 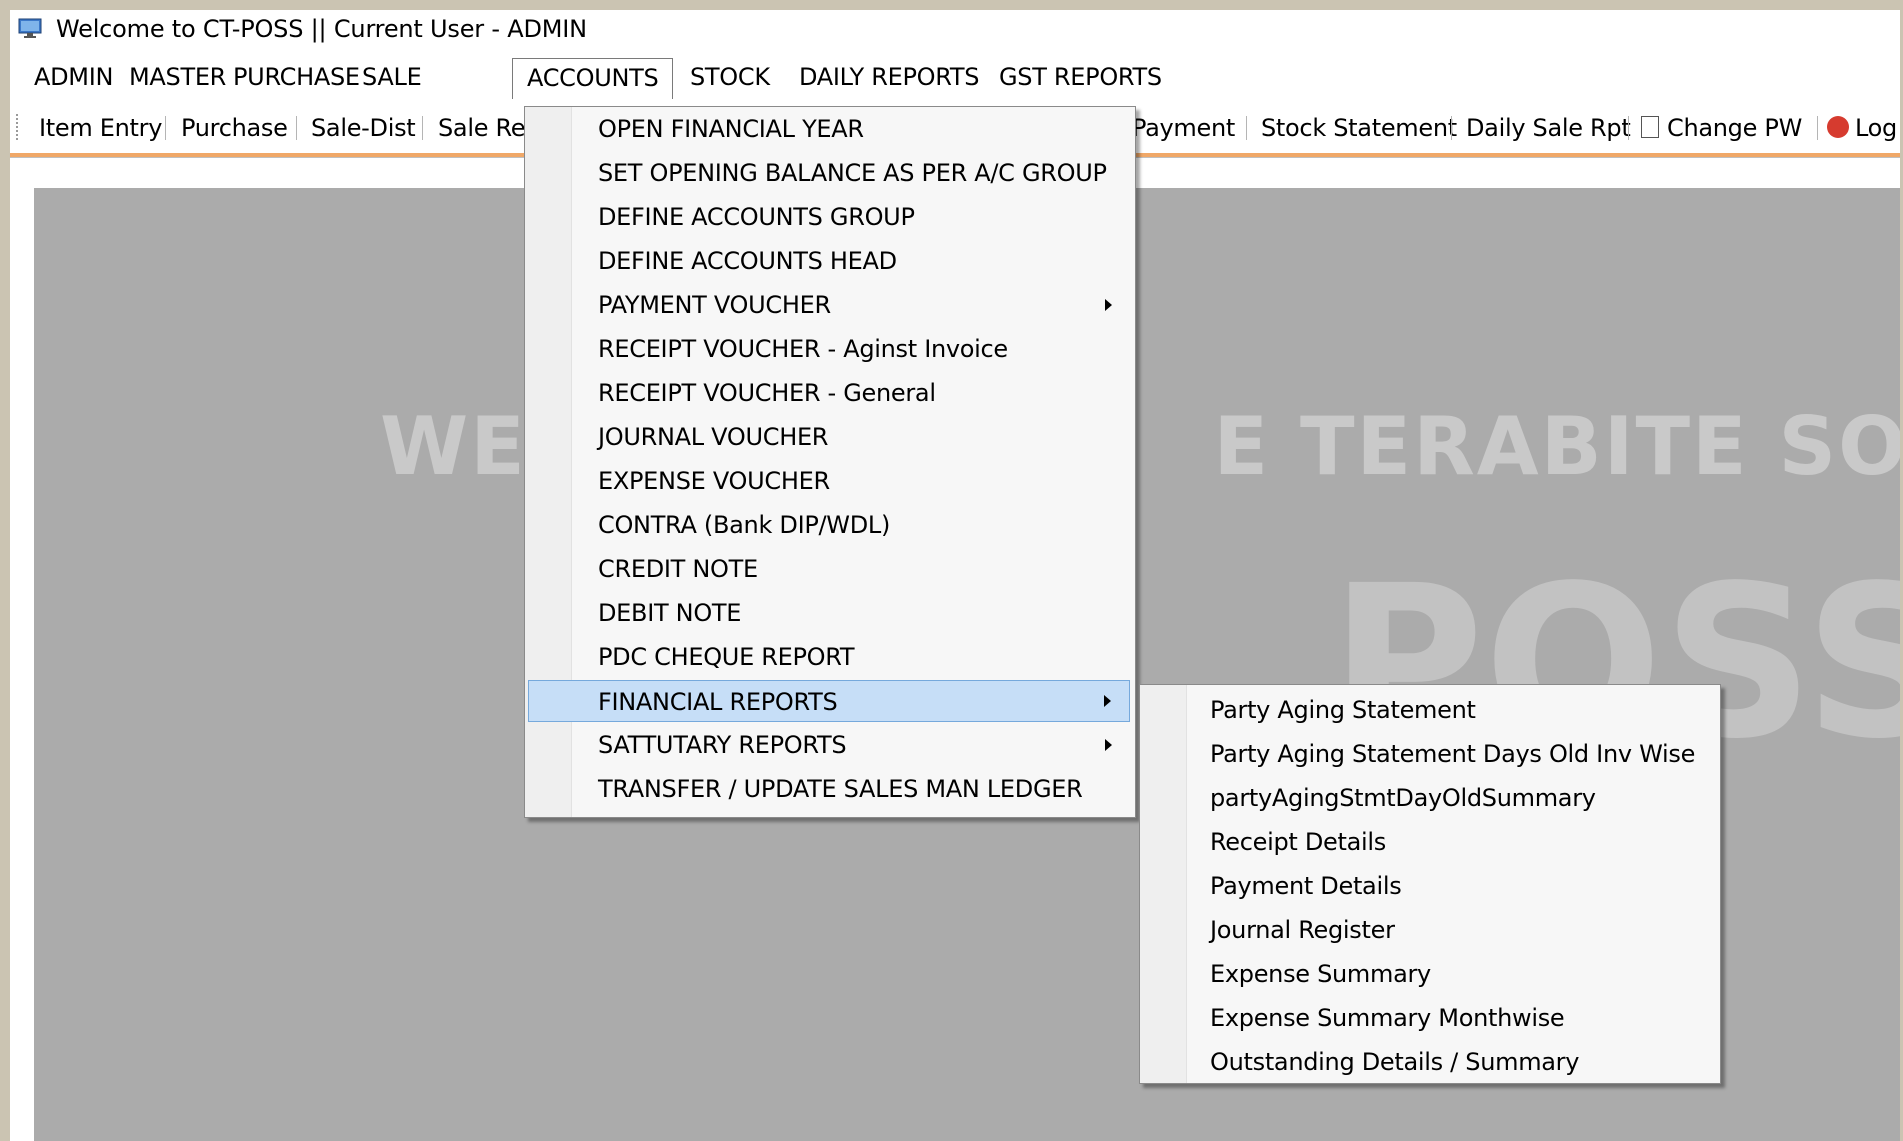 I want to click on menu-item-receipt-voucher-general: RECEIPT VOUCHER - General, so click(x=829, y=393).